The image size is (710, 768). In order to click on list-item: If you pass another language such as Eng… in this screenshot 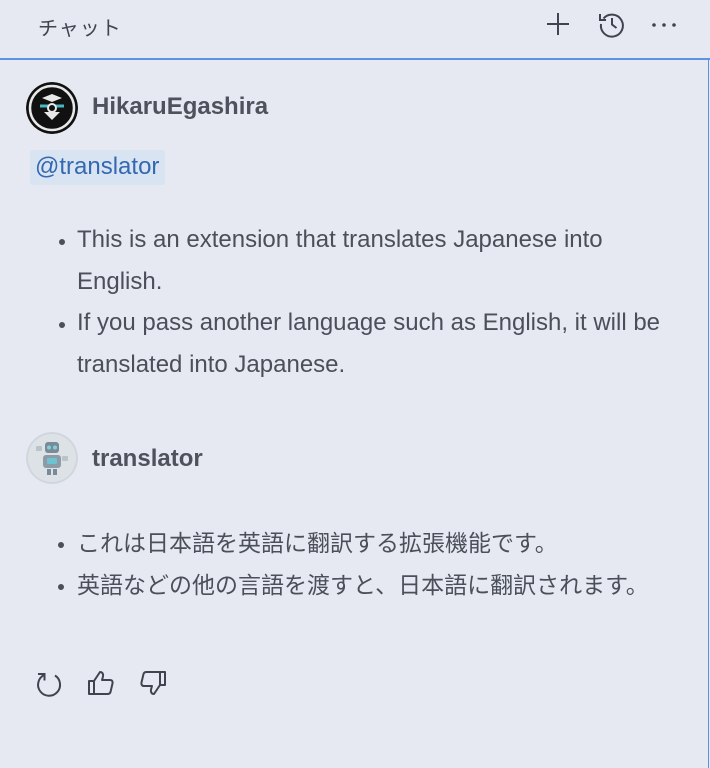, I will do `click(382, 343)`.